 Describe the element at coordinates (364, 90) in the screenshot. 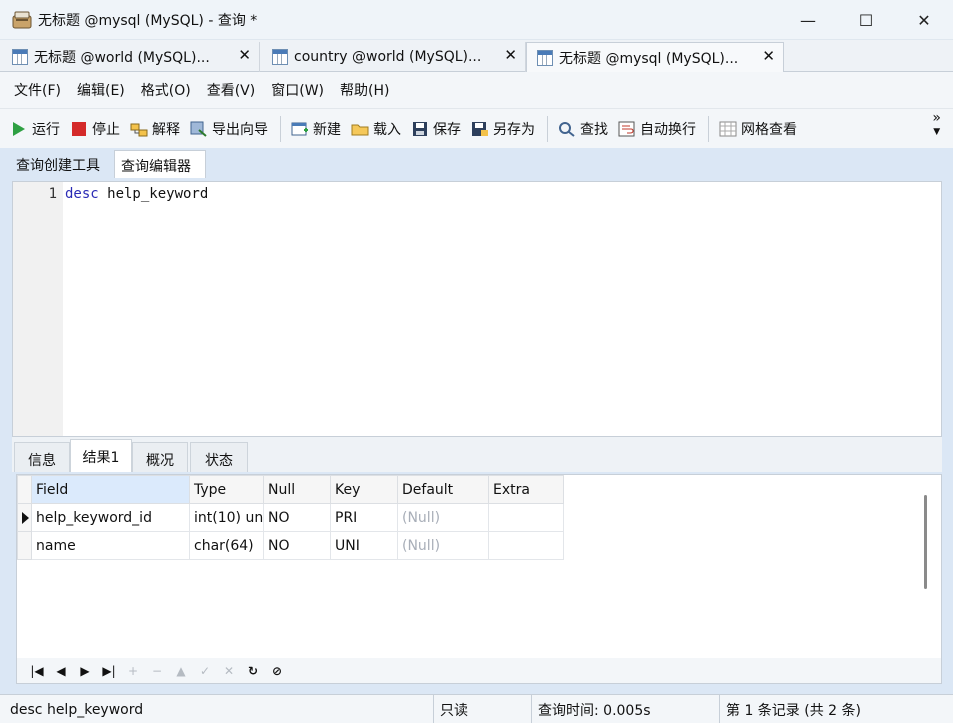

I see `menu-help: 帮助(H)` at that location.